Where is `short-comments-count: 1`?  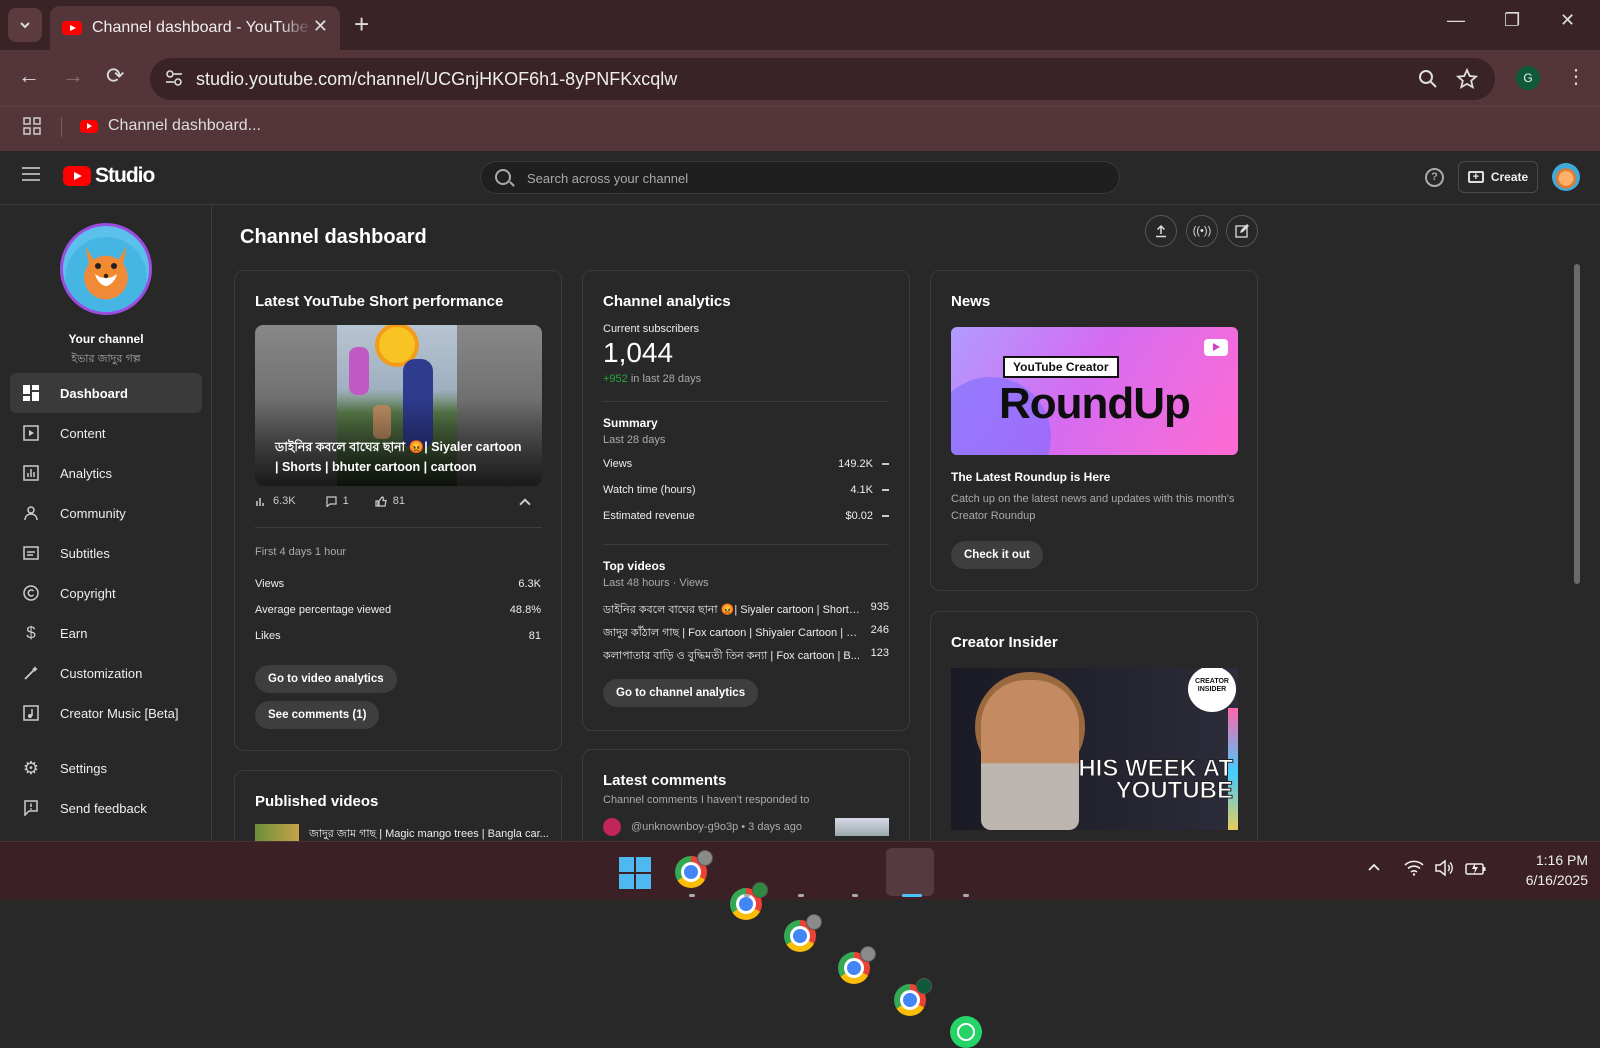
short-comments-count: 1 is located at coordinates (345, 501).